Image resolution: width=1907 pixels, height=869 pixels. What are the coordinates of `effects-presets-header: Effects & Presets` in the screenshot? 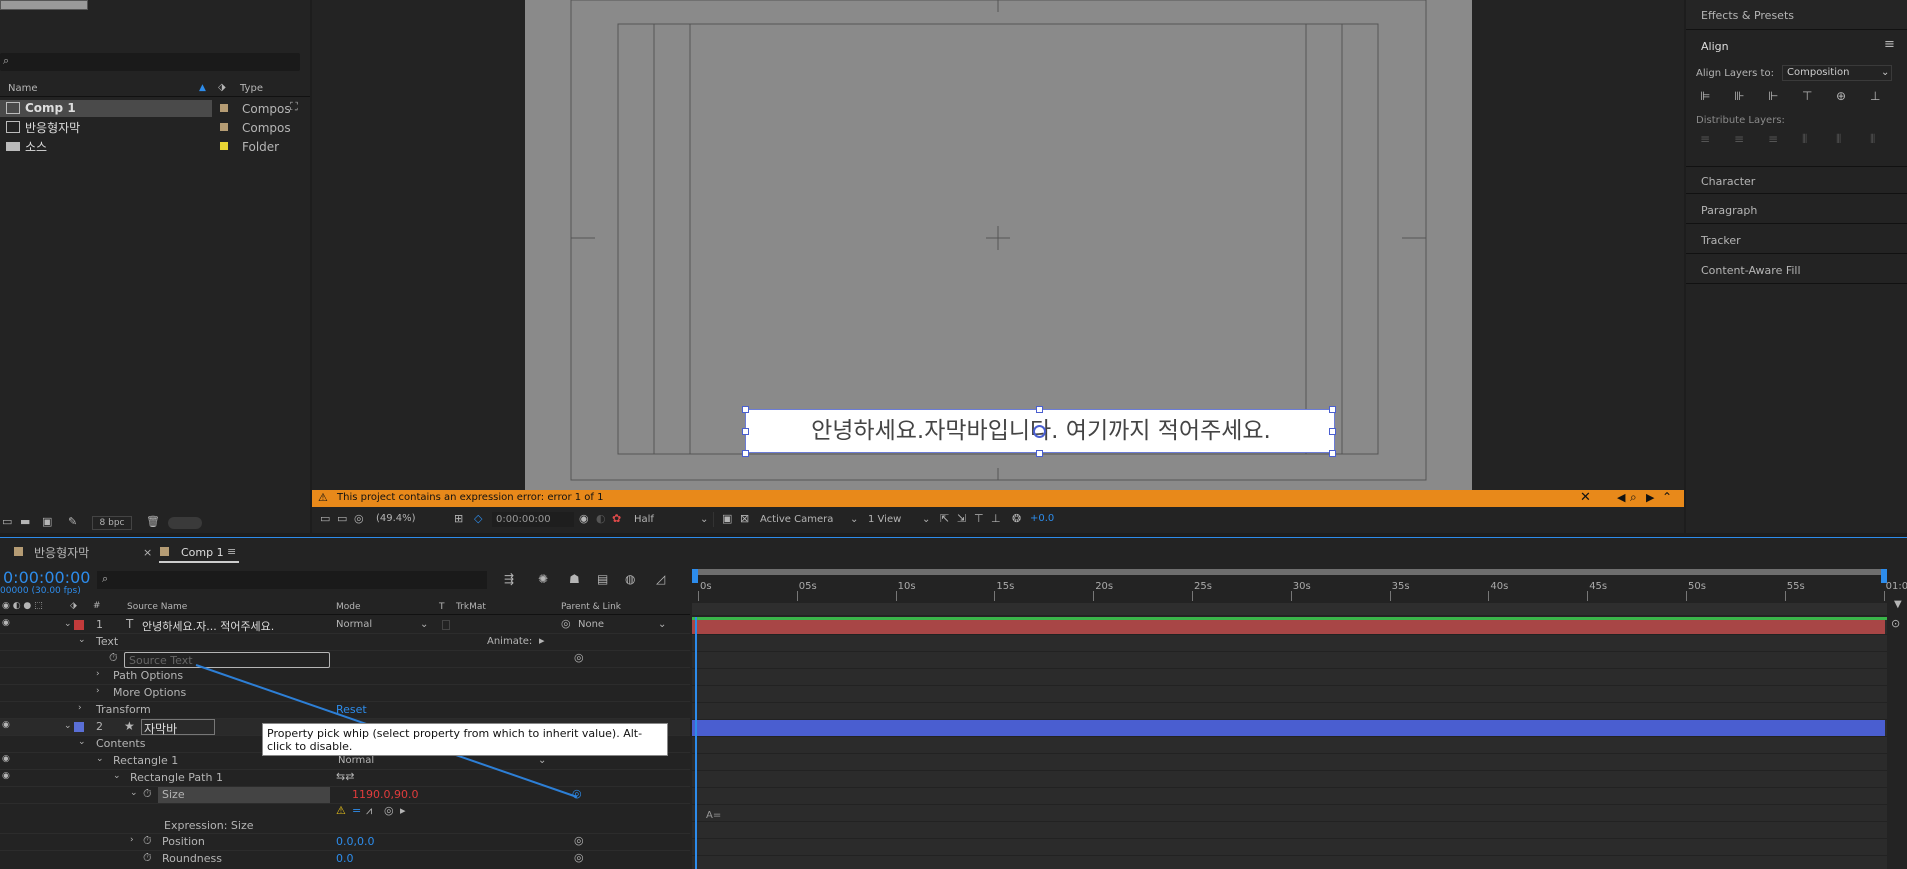 It's located at (1796, 15).